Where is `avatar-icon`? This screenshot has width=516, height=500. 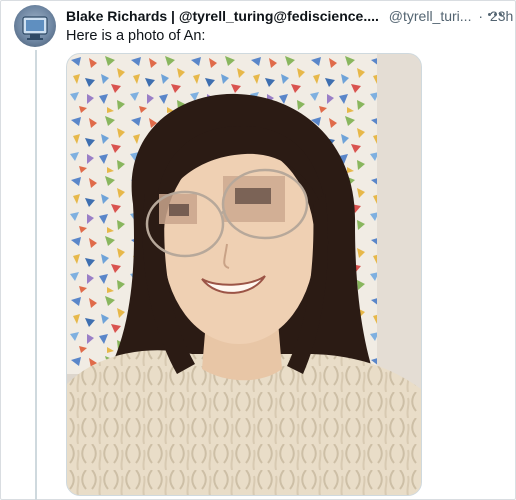 avatar-icon is located at coordinates (35, 28).